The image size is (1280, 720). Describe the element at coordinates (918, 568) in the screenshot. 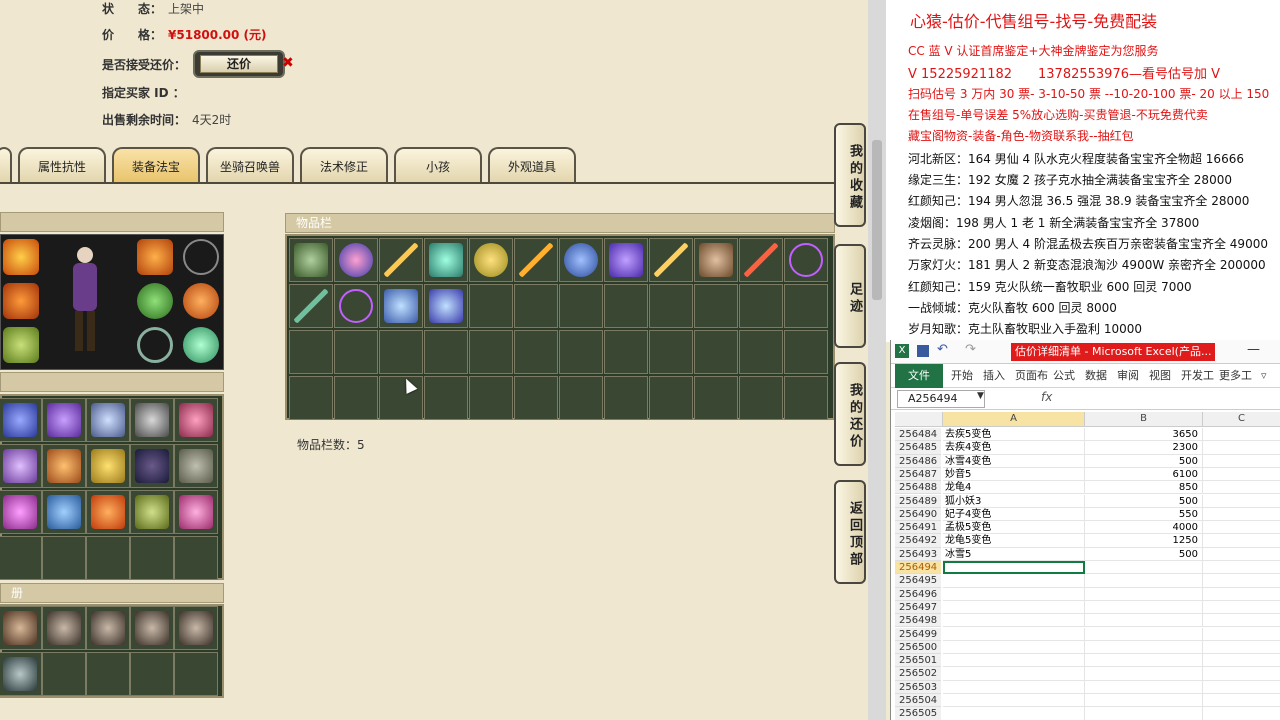

I see `row-number: 256494` at that location.